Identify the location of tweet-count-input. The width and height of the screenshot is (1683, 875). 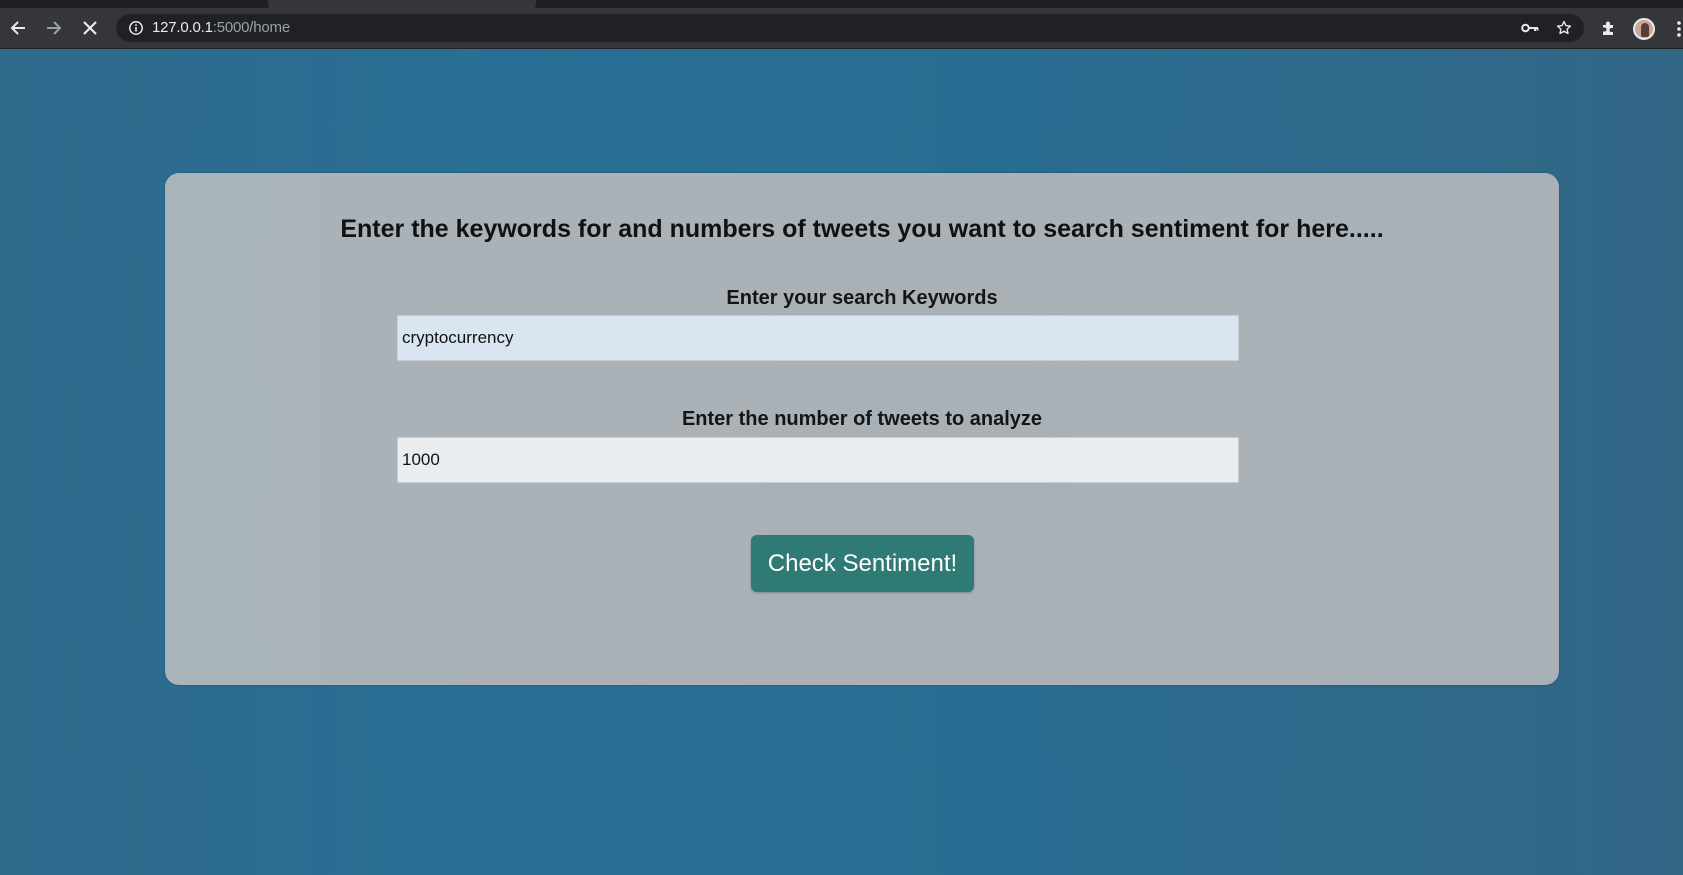
(818, 460).